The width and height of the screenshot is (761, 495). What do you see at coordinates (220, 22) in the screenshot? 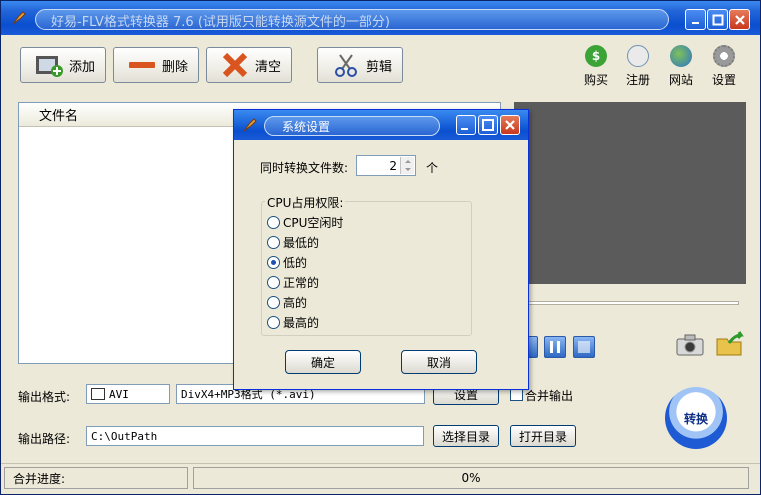
I see `window-title: 好易-FLV格式转换器 7.6 (试用版只能转换源文件的一部分)` at bounding box center [220, 22].